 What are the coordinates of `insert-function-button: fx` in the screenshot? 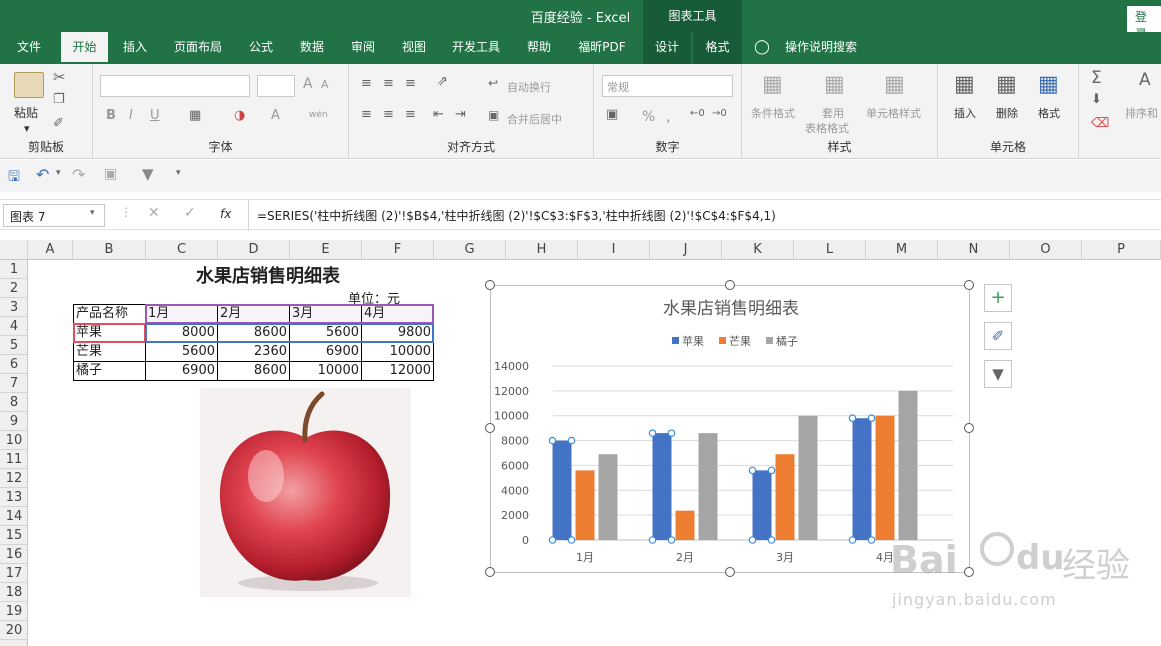 It's located at (225, 214).